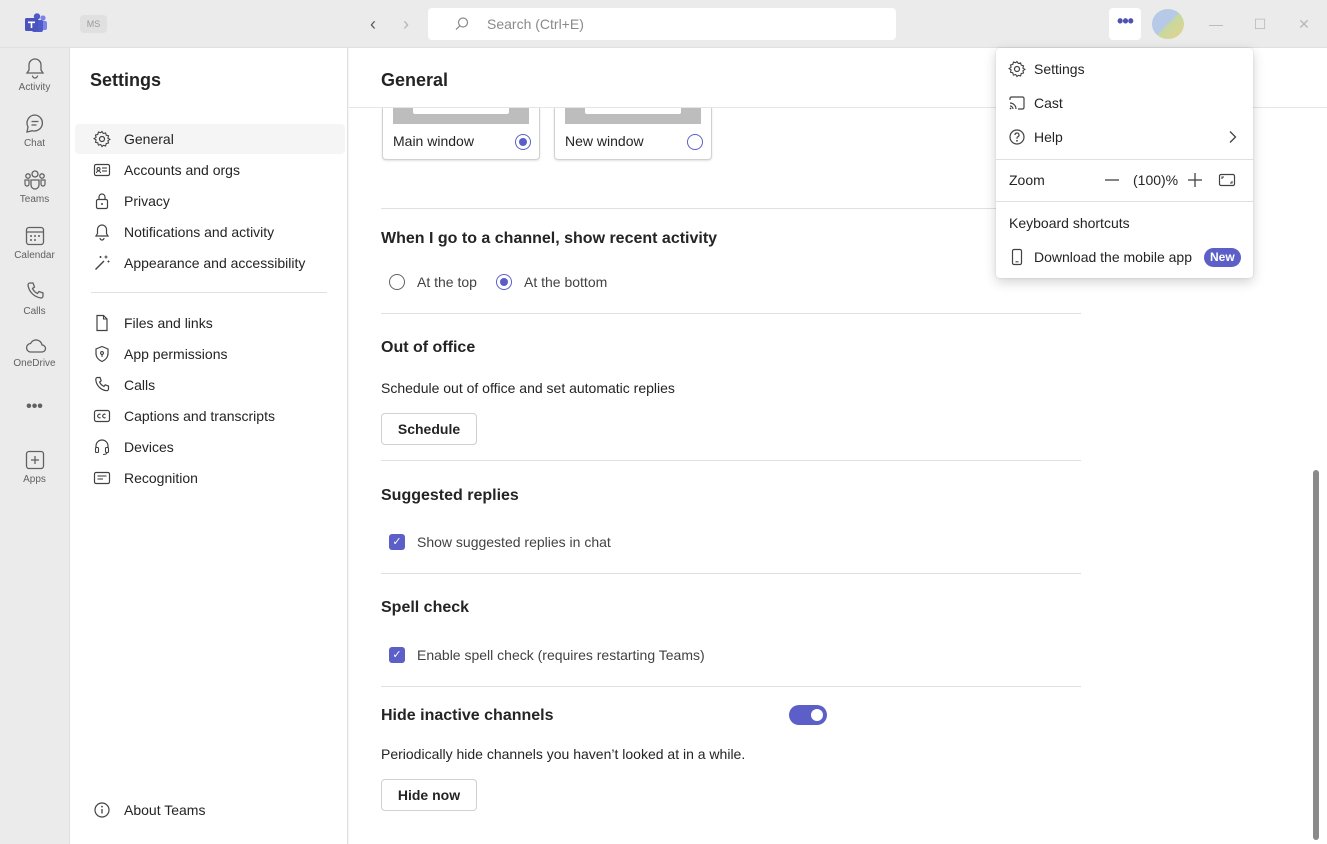 This screenshot has height=844, width=1327. I want to click on recognition-icon, so click(102, 478).